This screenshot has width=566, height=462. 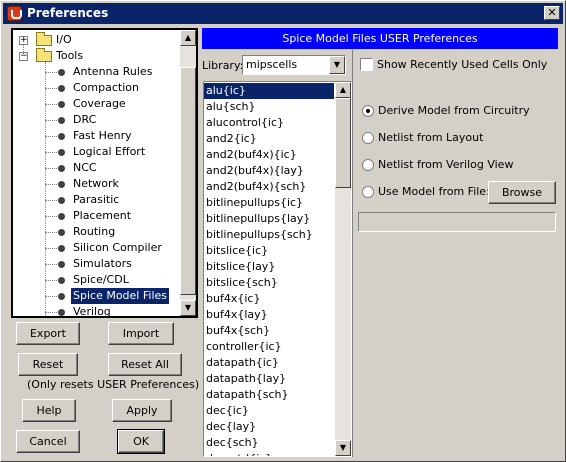 What do you see at coordinates (117, 247) in the screenshot?
I see `tree-item-label: Silicon Compiler` at bounding box center [117, 247].